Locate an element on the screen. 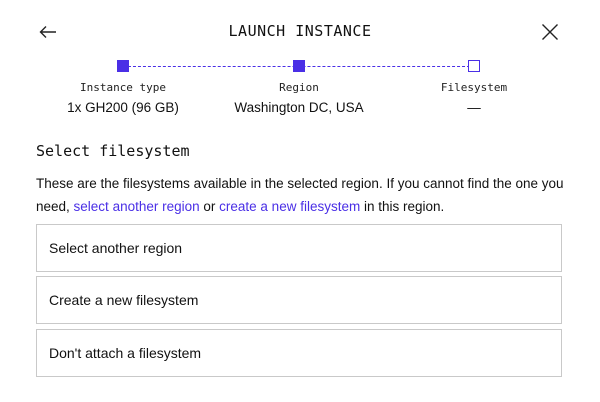 The width and height of the screenshot is (600, 402). create-filesystem-link: create a new filesystem is located at coordinates (289, 206).